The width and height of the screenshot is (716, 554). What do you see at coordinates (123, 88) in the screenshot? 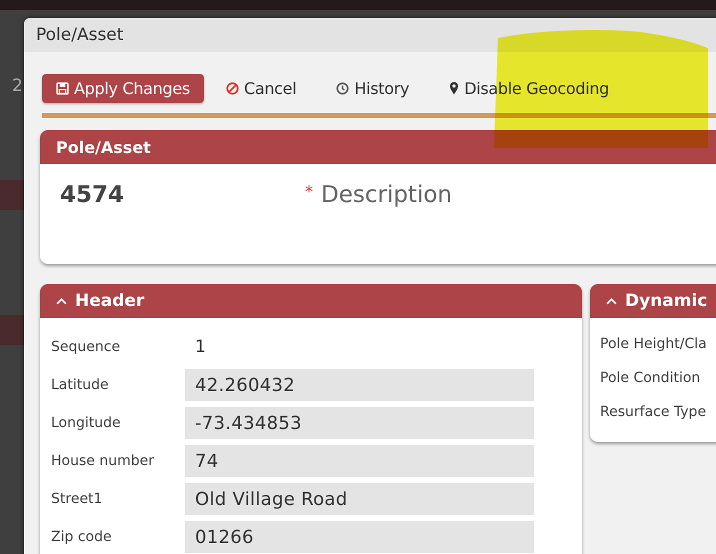
I see `toolbar-button: Apply Changes` at bounding box center [123, 88].